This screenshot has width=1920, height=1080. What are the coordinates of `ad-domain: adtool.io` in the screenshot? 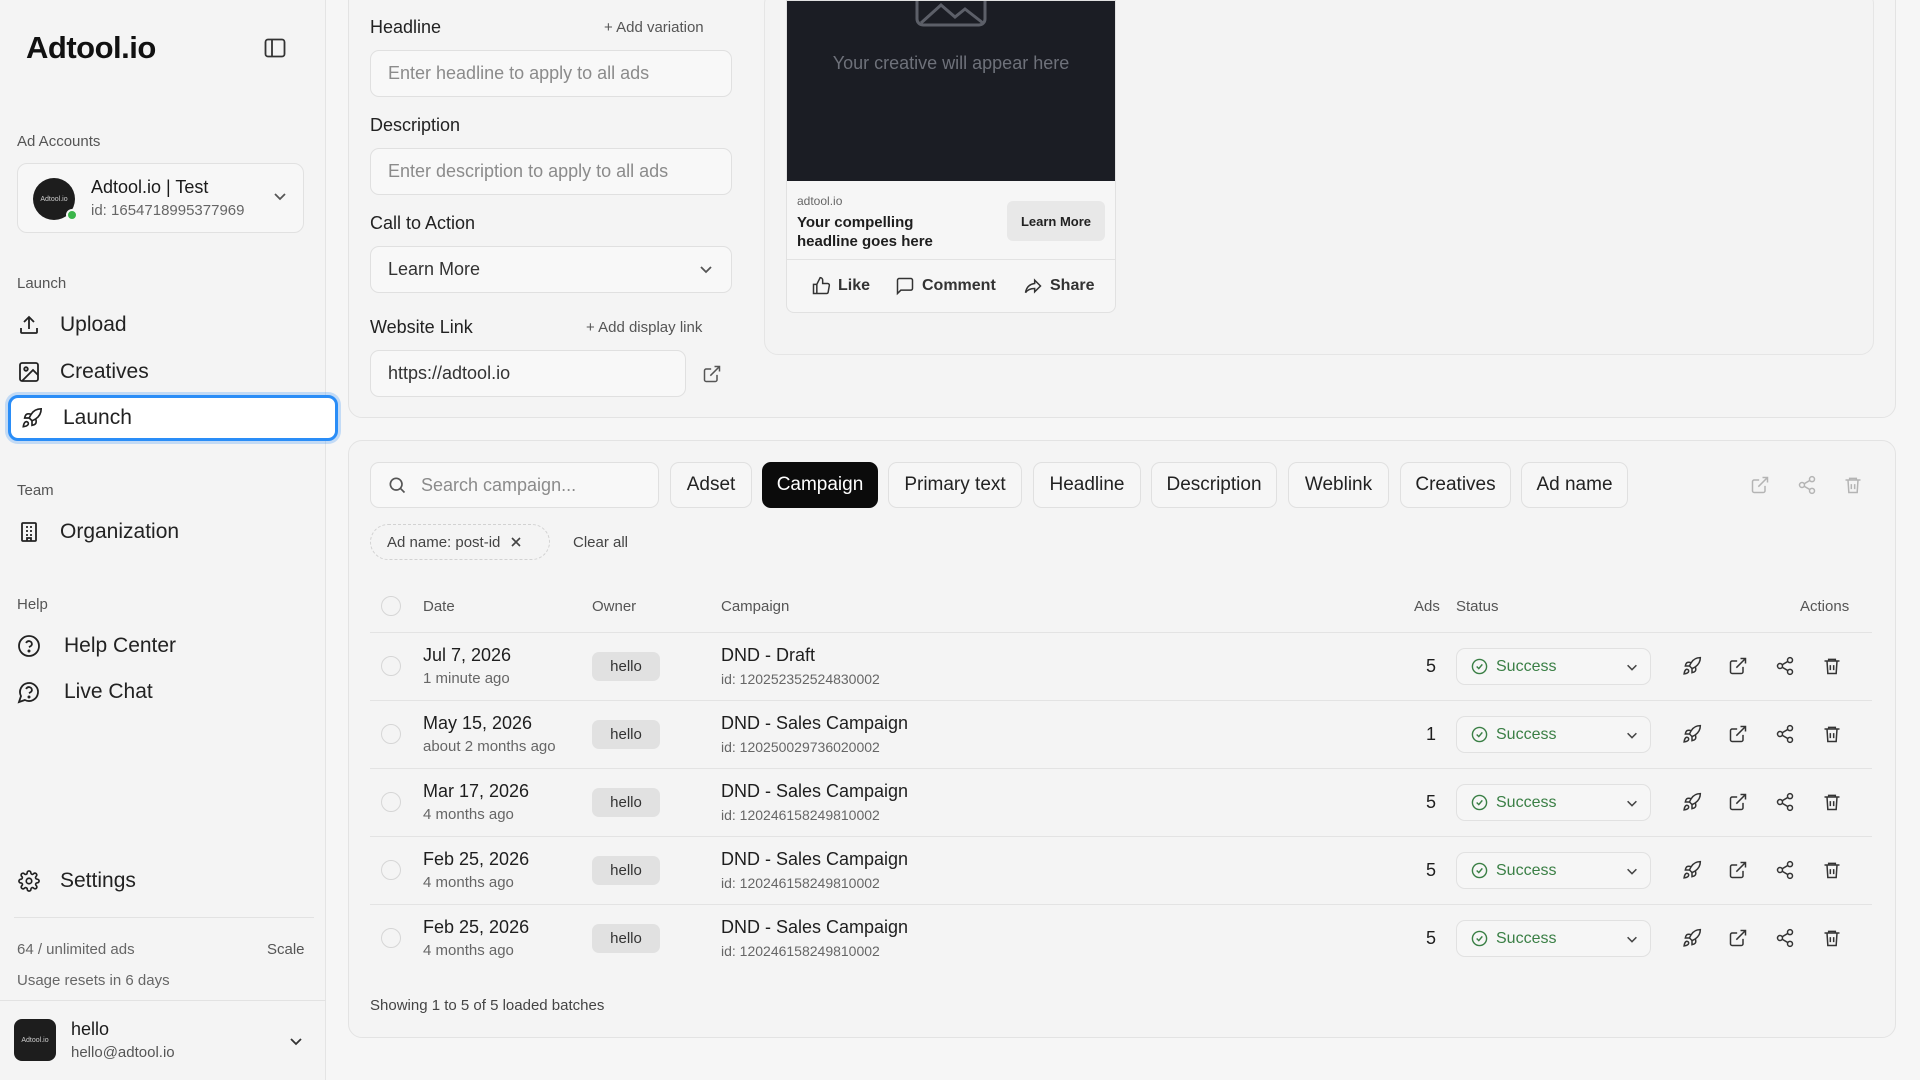 It's located at (820, 201).